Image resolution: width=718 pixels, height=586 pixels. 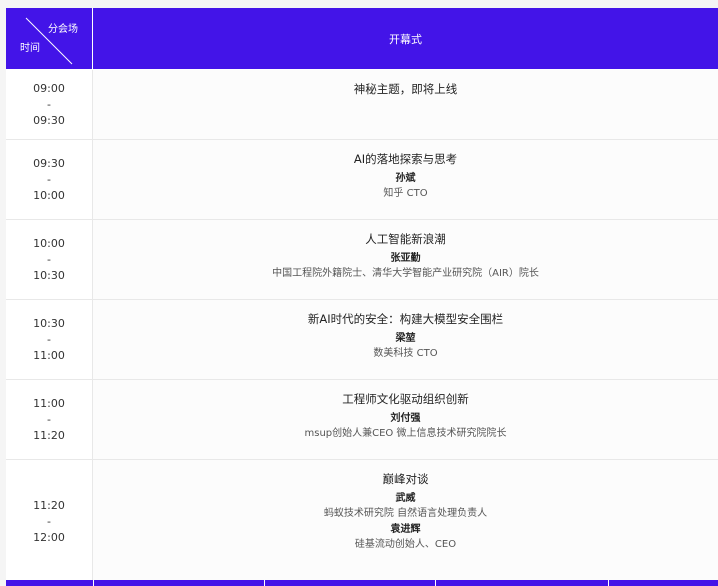 I want to click on time-start: 09:30, so click(x=49, y=163).